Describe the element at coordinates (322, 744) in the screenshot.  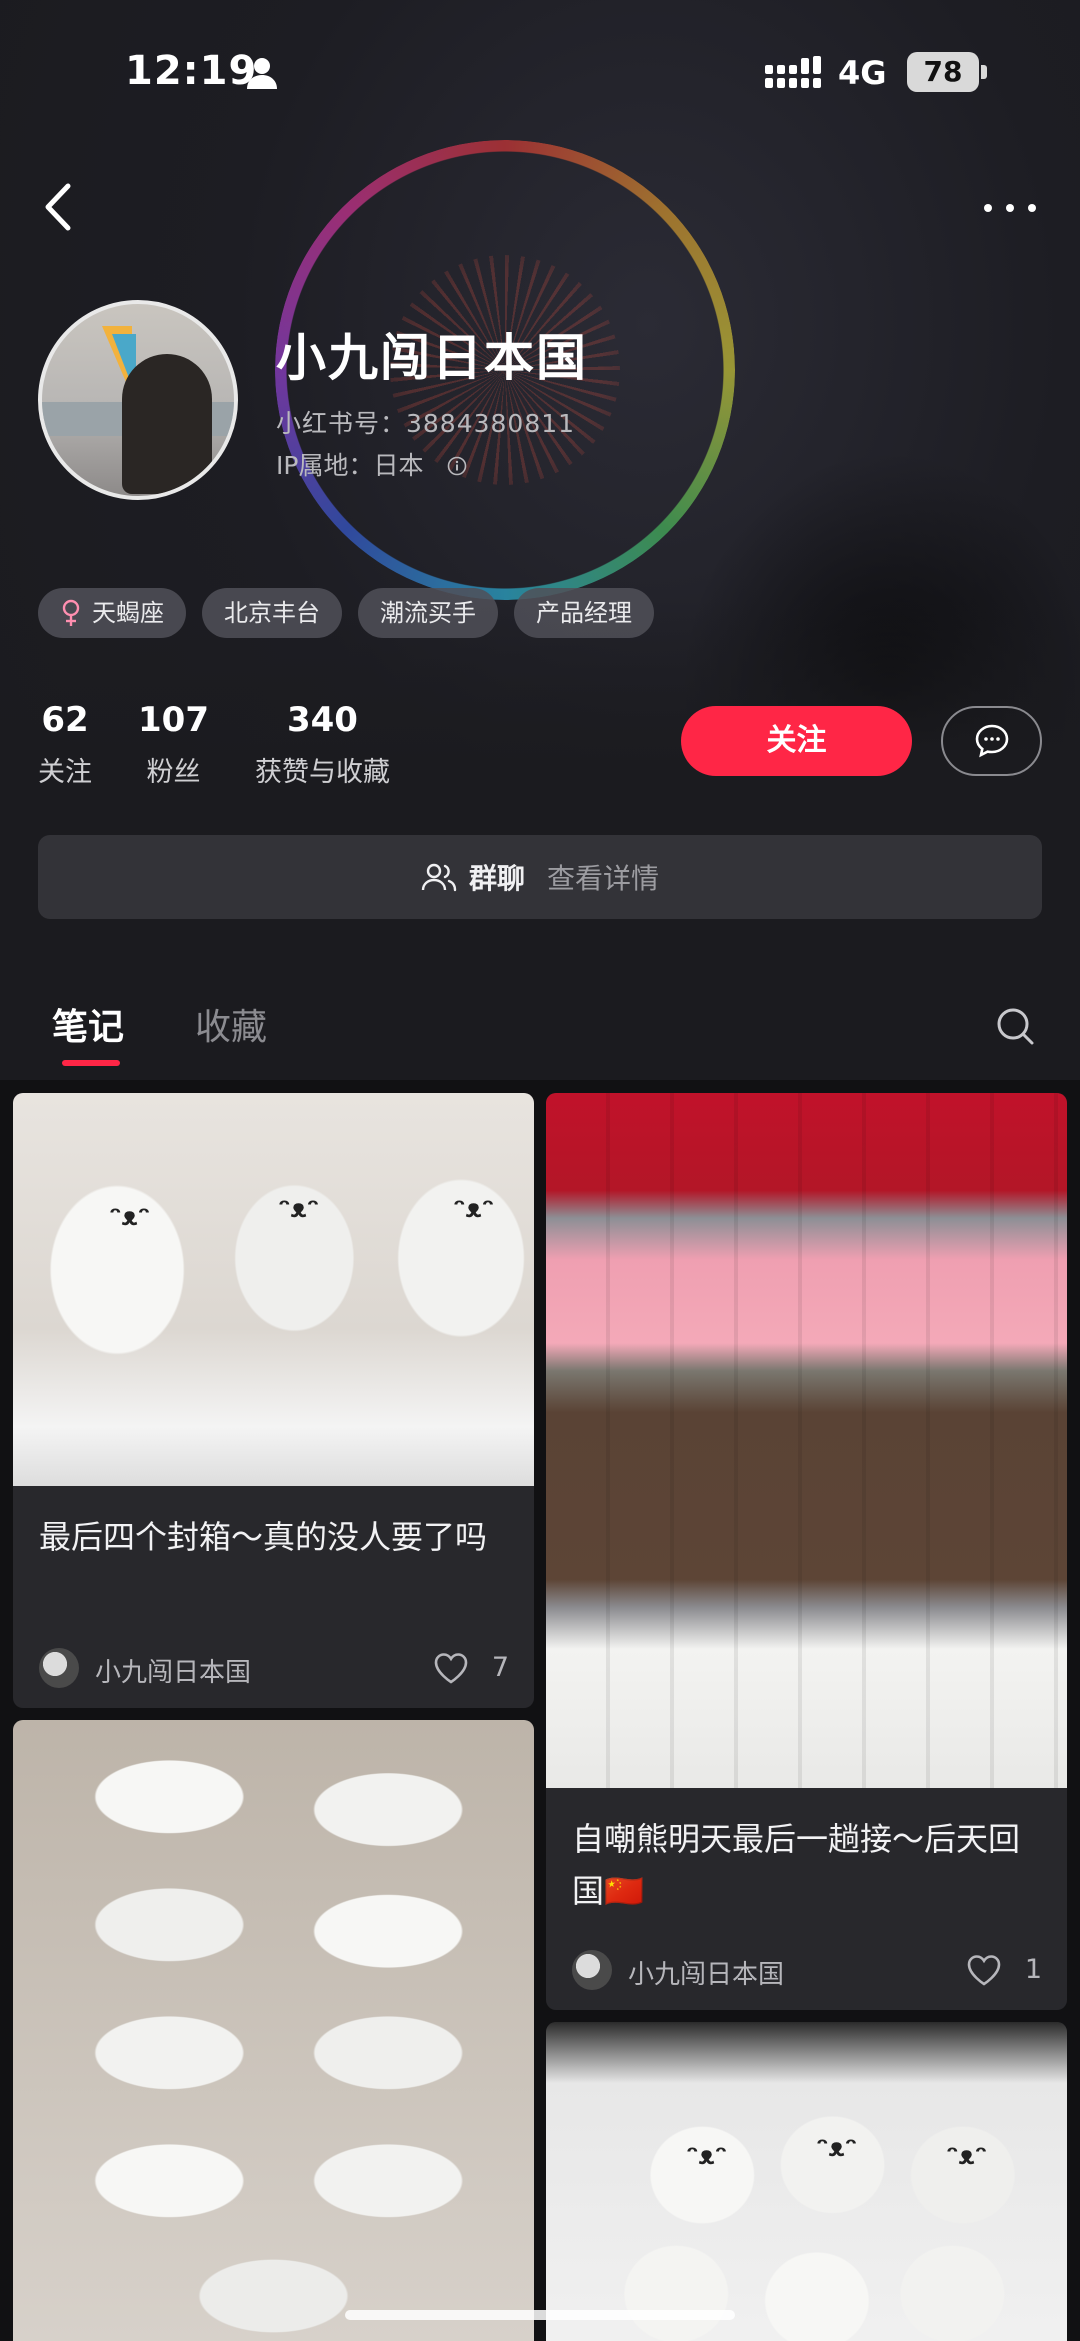
I see `stat-likes-collects: 340 获赞与收藏` at that location.